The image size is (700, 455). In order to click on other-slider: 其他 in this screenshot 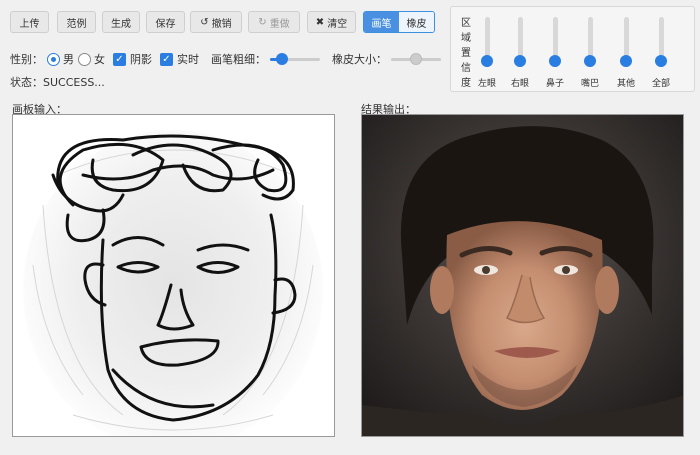, I will do `click(626, 53)`.